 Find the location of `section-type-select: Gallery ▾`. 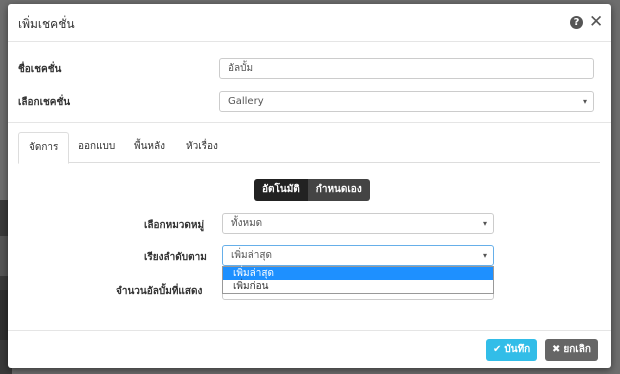

section-type-select: Gallery ▾ is located at coordinates (406, 101).